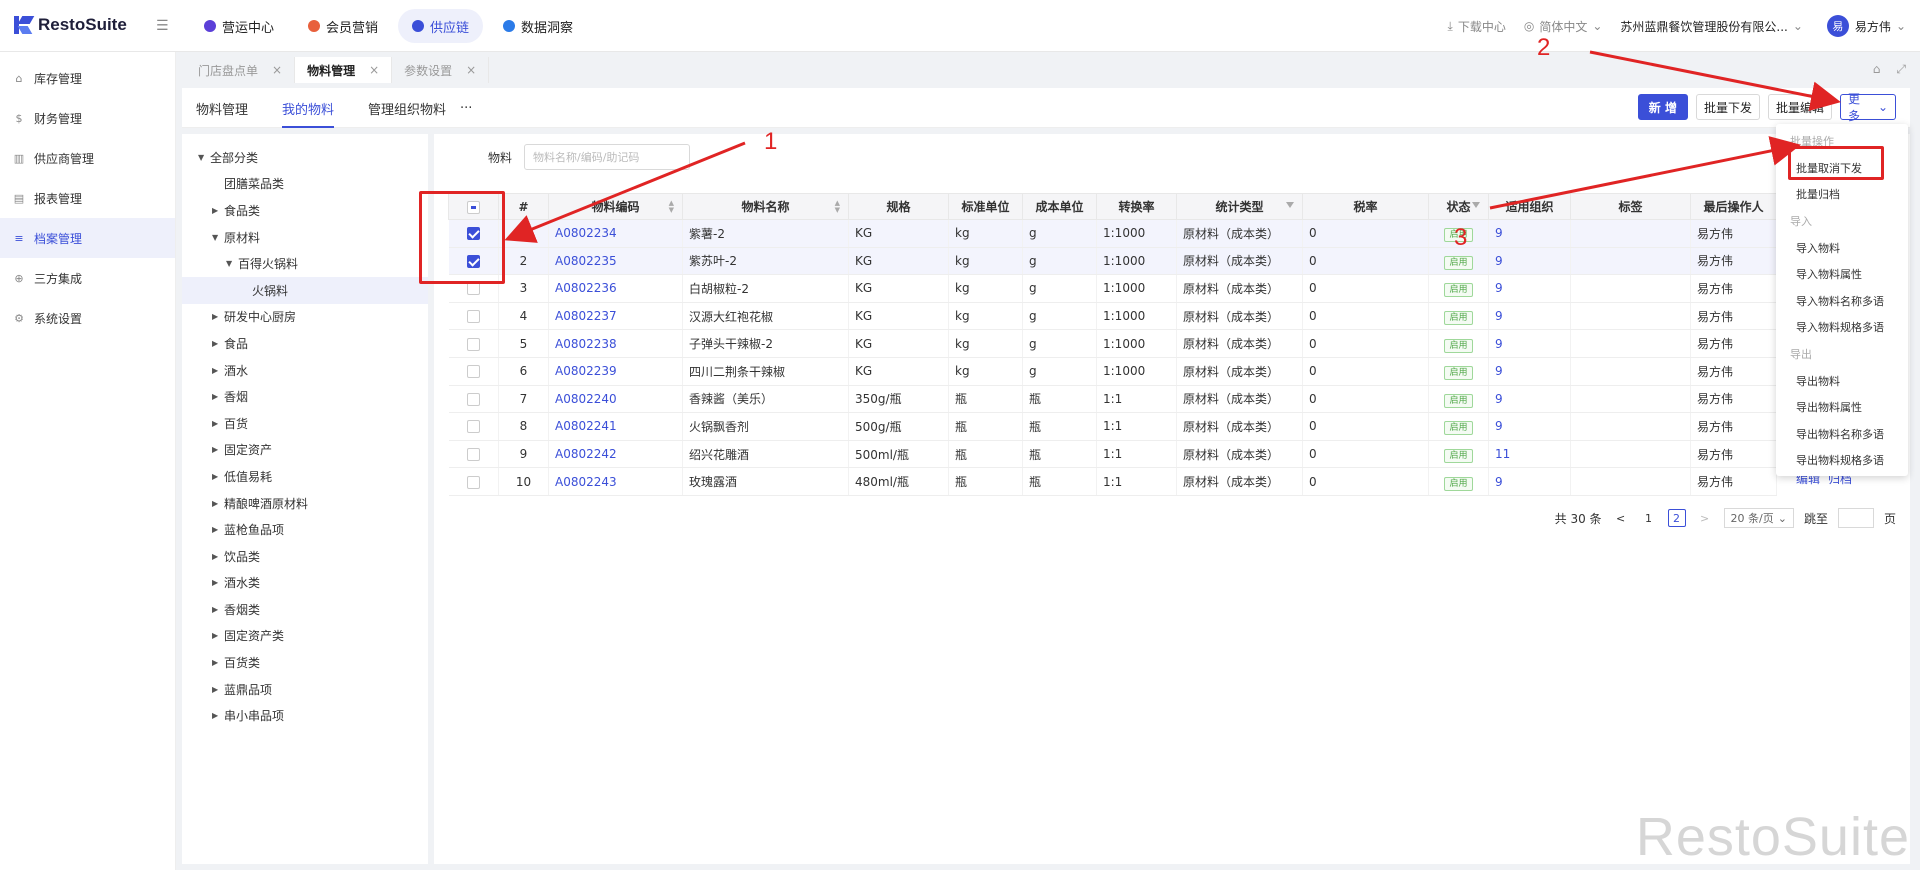 This screenshot has height=870, width=1920. Describe the element at coordinates (1727, 107) in the screenshot. I see `batch-distribute-button: 批量下发` at that location.